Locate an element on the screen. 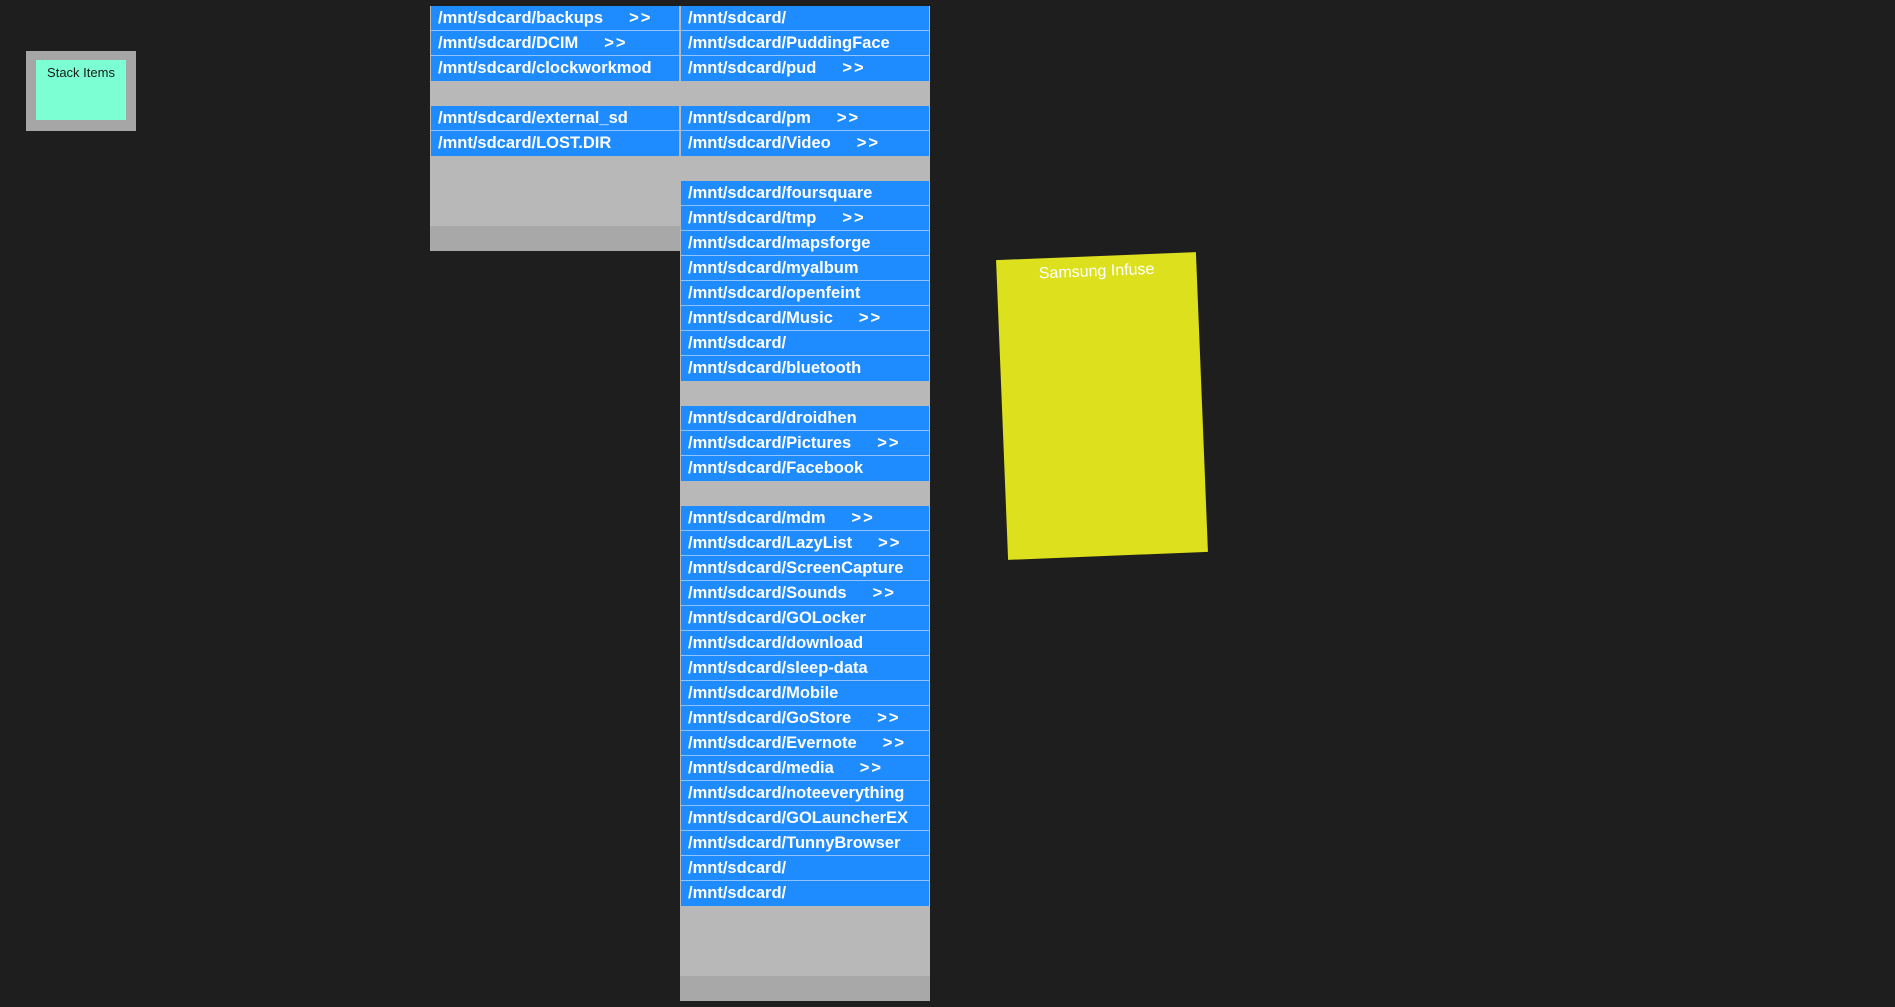 Image resolution: width=1895 pixels, height=1007 pixels. folder-row: /mnt/sdcard/bluetooth is located at coordinates (805, 368).